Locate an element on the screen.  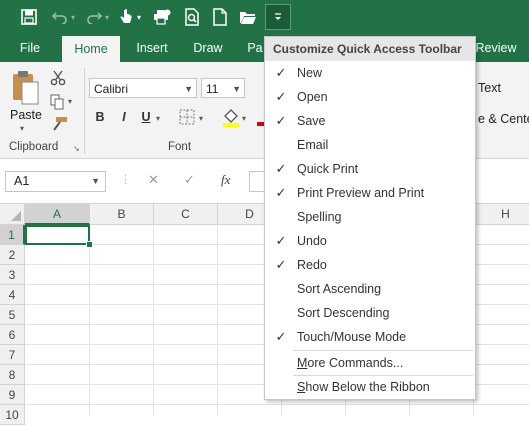
menu-item-redo: ✓ Redo is located at coordinates (370, 265).